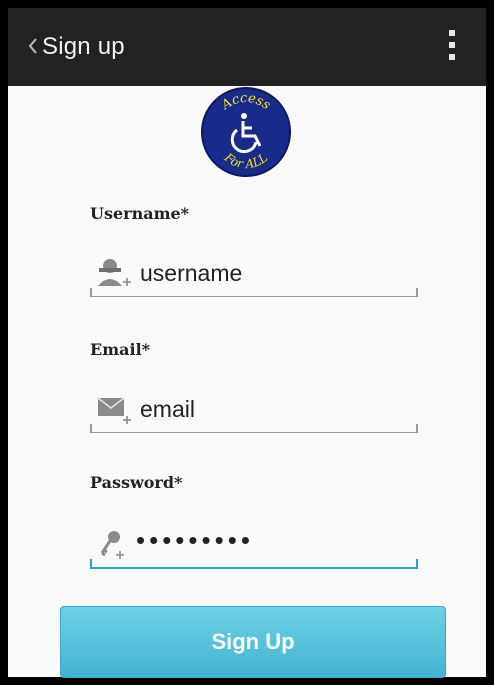 The height and width of the screenshot is (685, 494). I want to click on email-field: email, so click(254, 409).